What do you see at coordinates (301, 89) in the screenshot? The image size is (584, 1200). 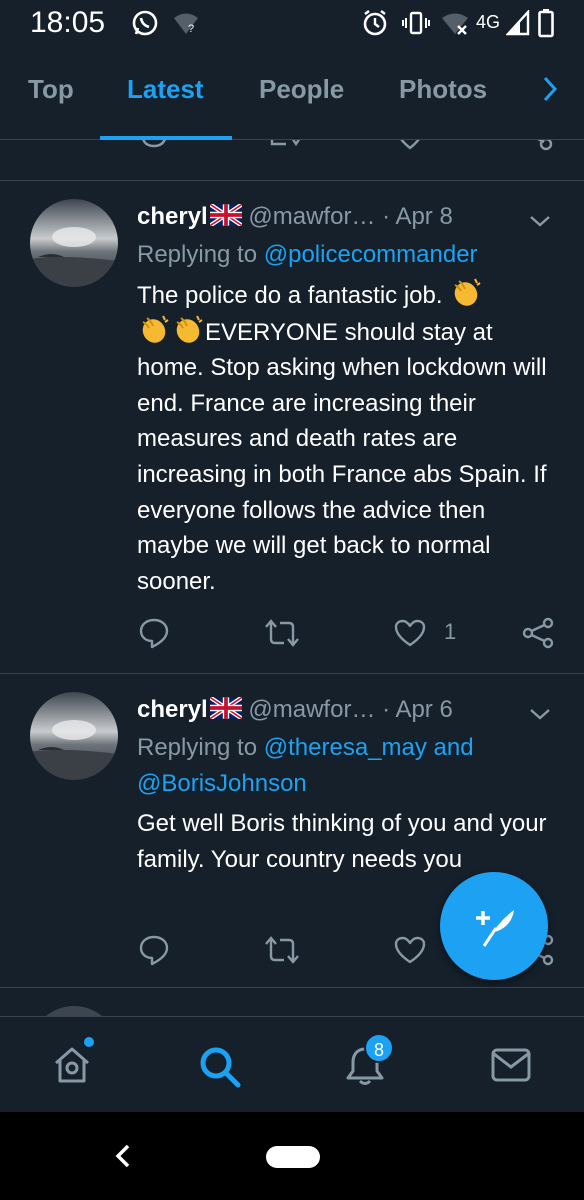 I see `tab-people: People` at bounding box center [301, 89].